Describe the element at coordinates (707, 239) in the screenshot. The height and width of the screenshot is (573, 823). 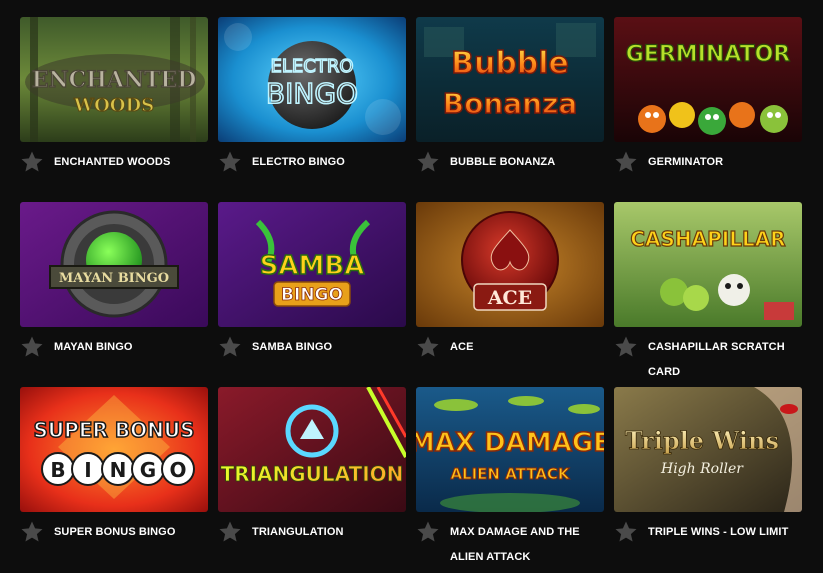
I see `svg-text: CASHAPILLAR` at that location.